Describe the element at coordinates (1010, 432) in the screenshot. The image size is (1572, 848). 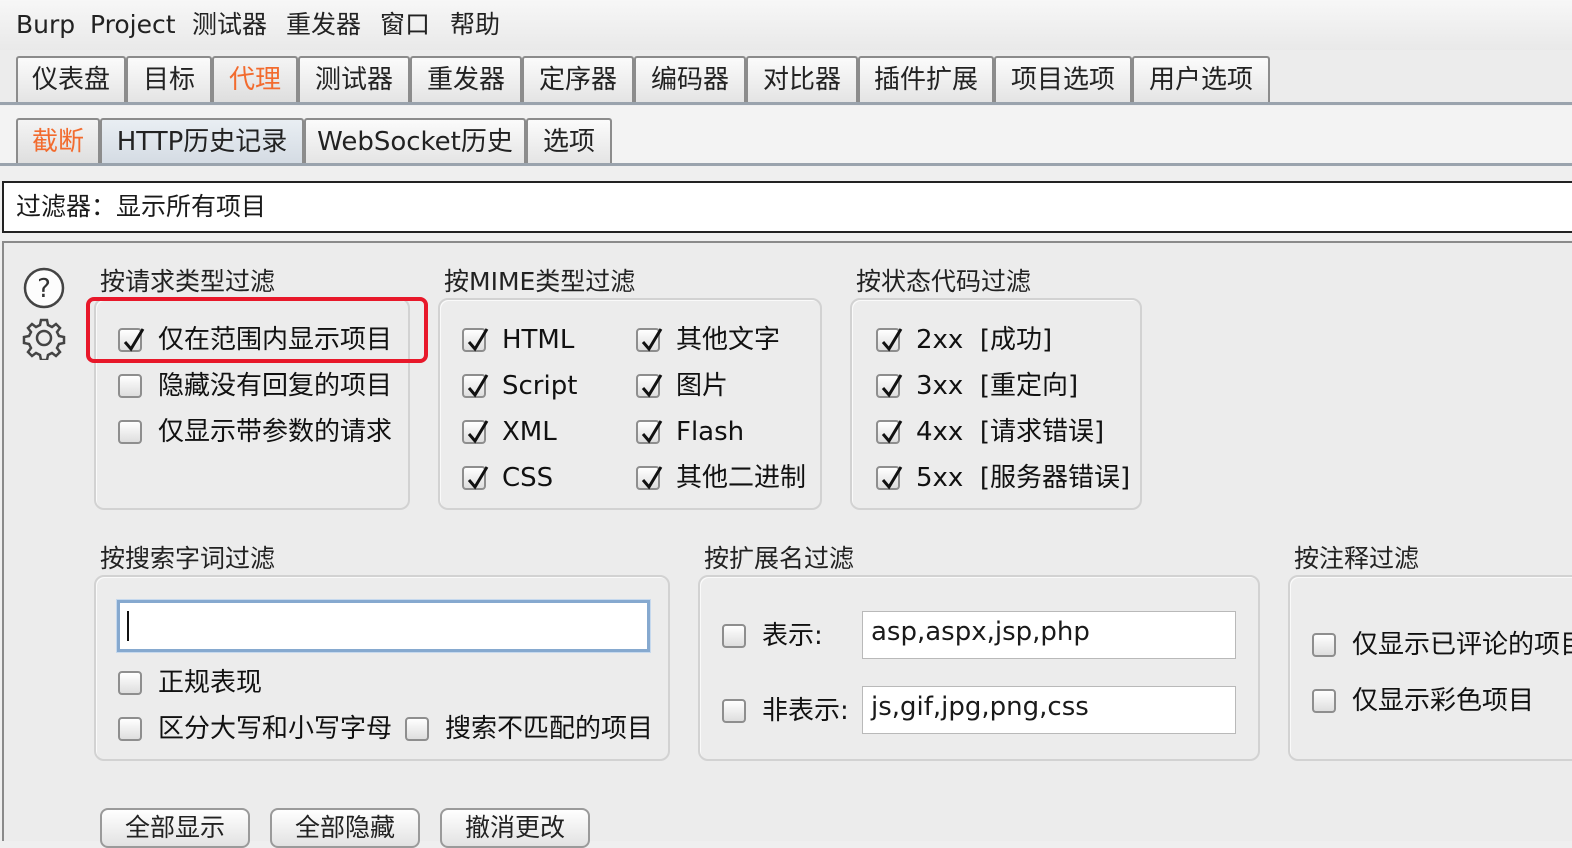
I see `checkbox-label: 4xx [请求错误]` at that location.